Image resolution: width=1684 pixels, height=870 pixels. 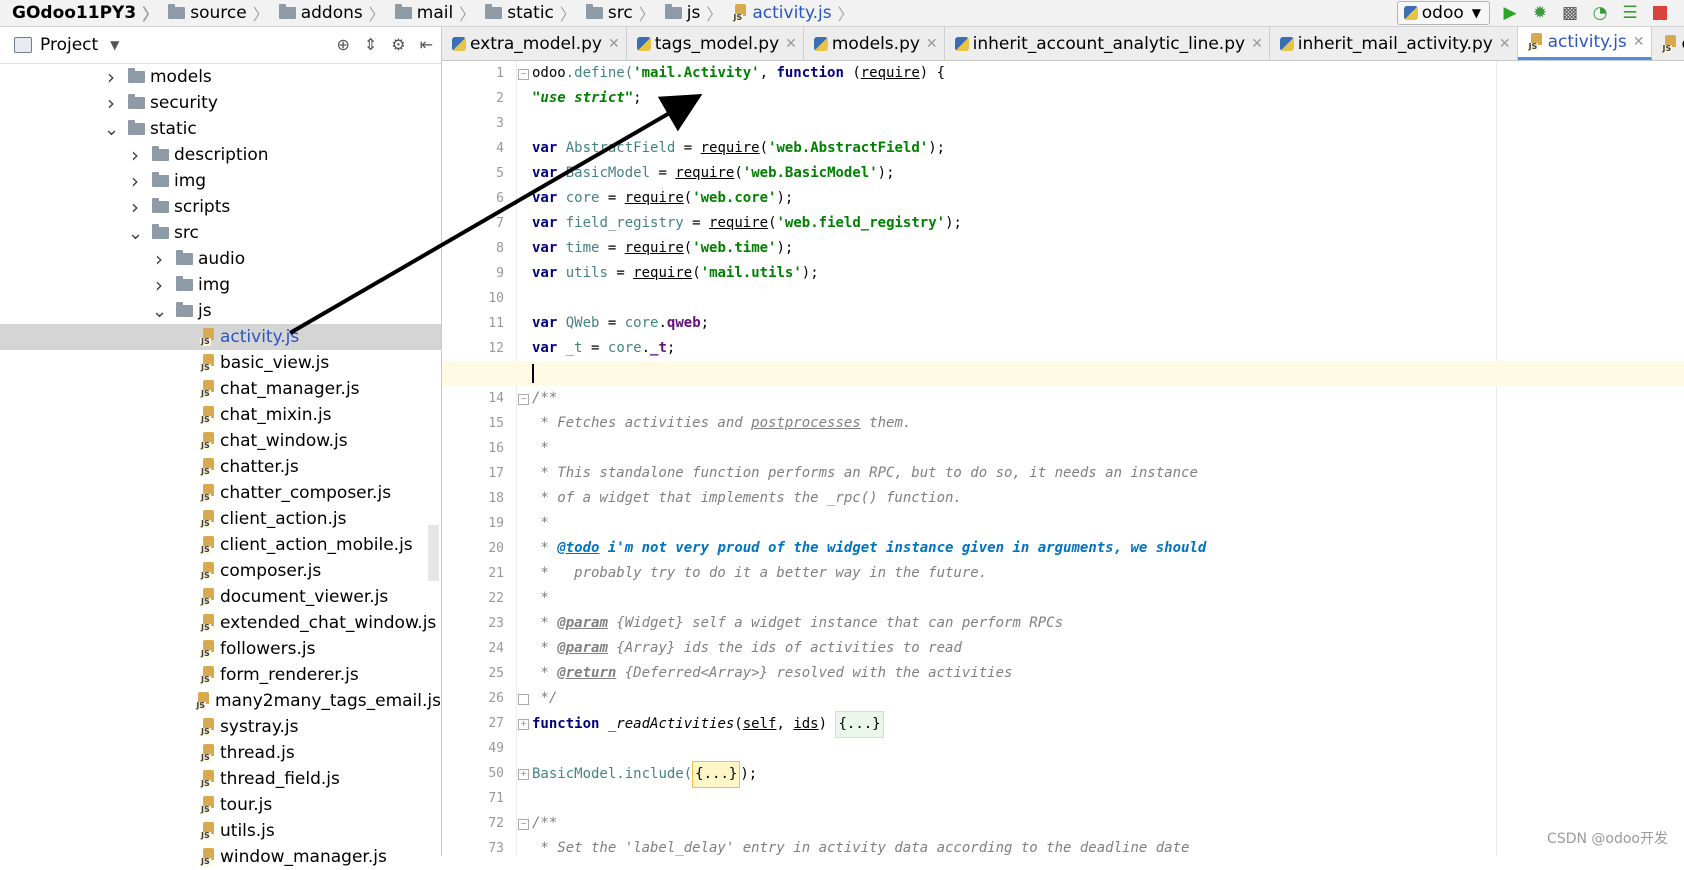 What do you see at coordinates (220, 129) in the screenshot?
I see `tree-item: ⌄ static` at bounding box center [220, 129].